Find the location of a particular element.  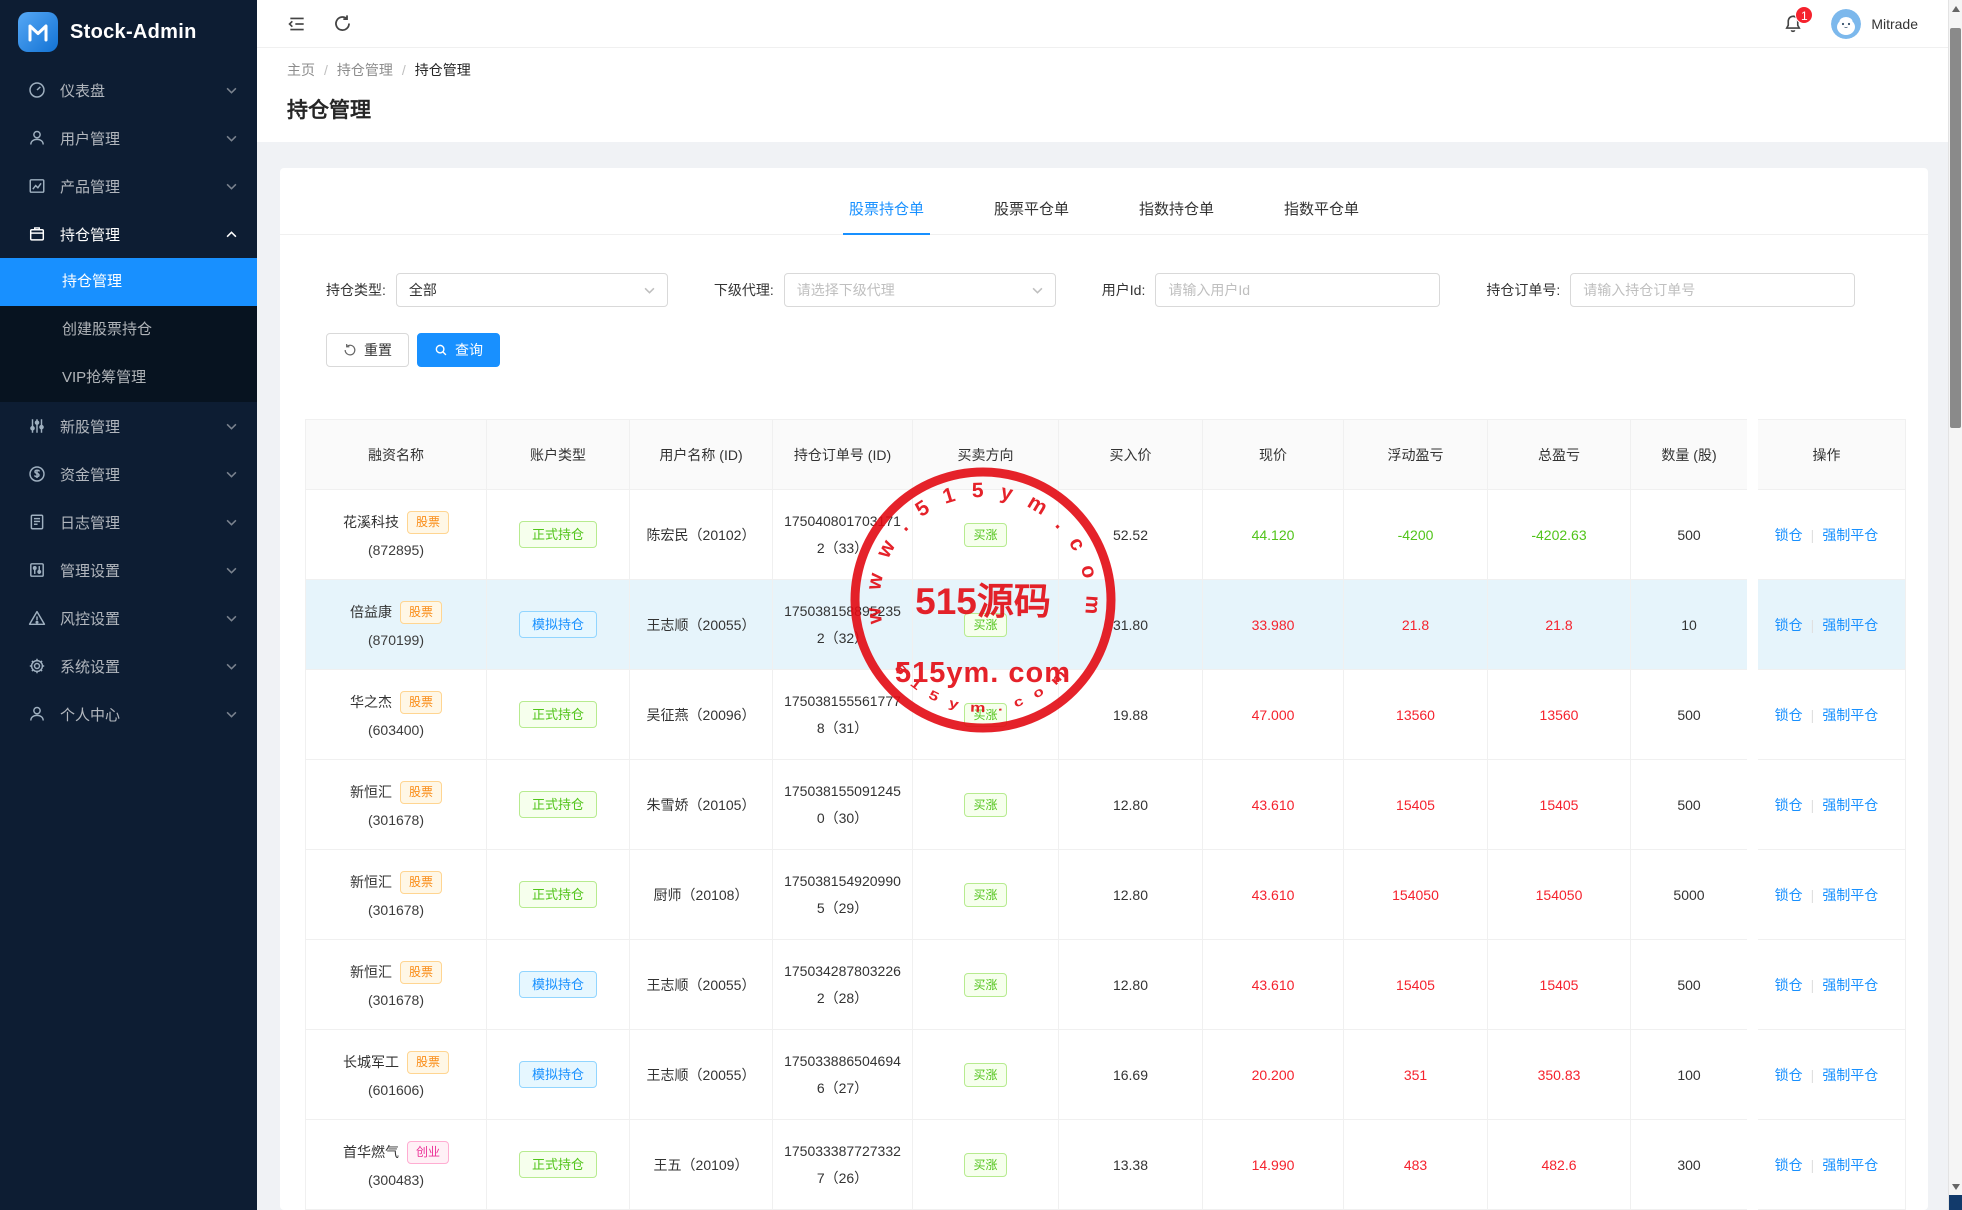

chevron-down-icon is located at coordinates (231, 666).